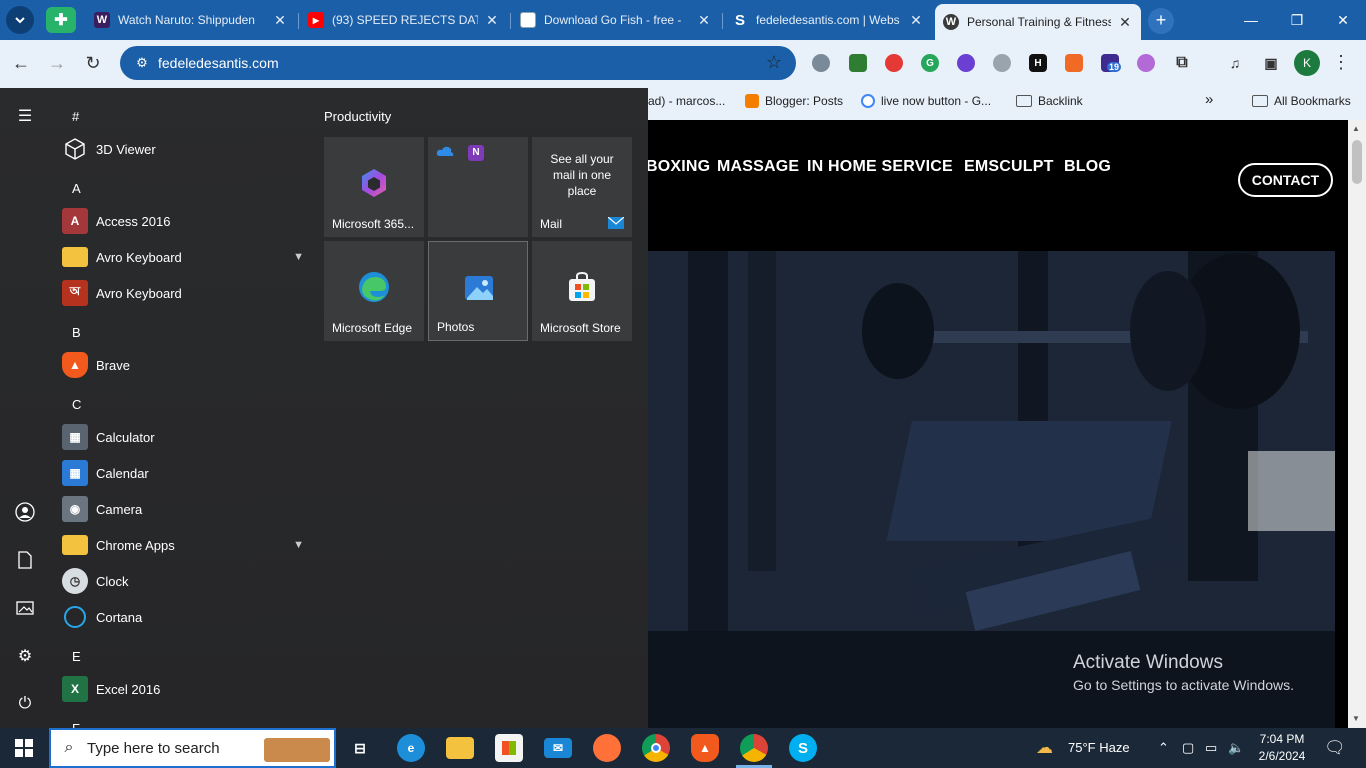 The image size is (1366, 768). I want to click on app-camera: ◉ Camera, so click(186, 509).